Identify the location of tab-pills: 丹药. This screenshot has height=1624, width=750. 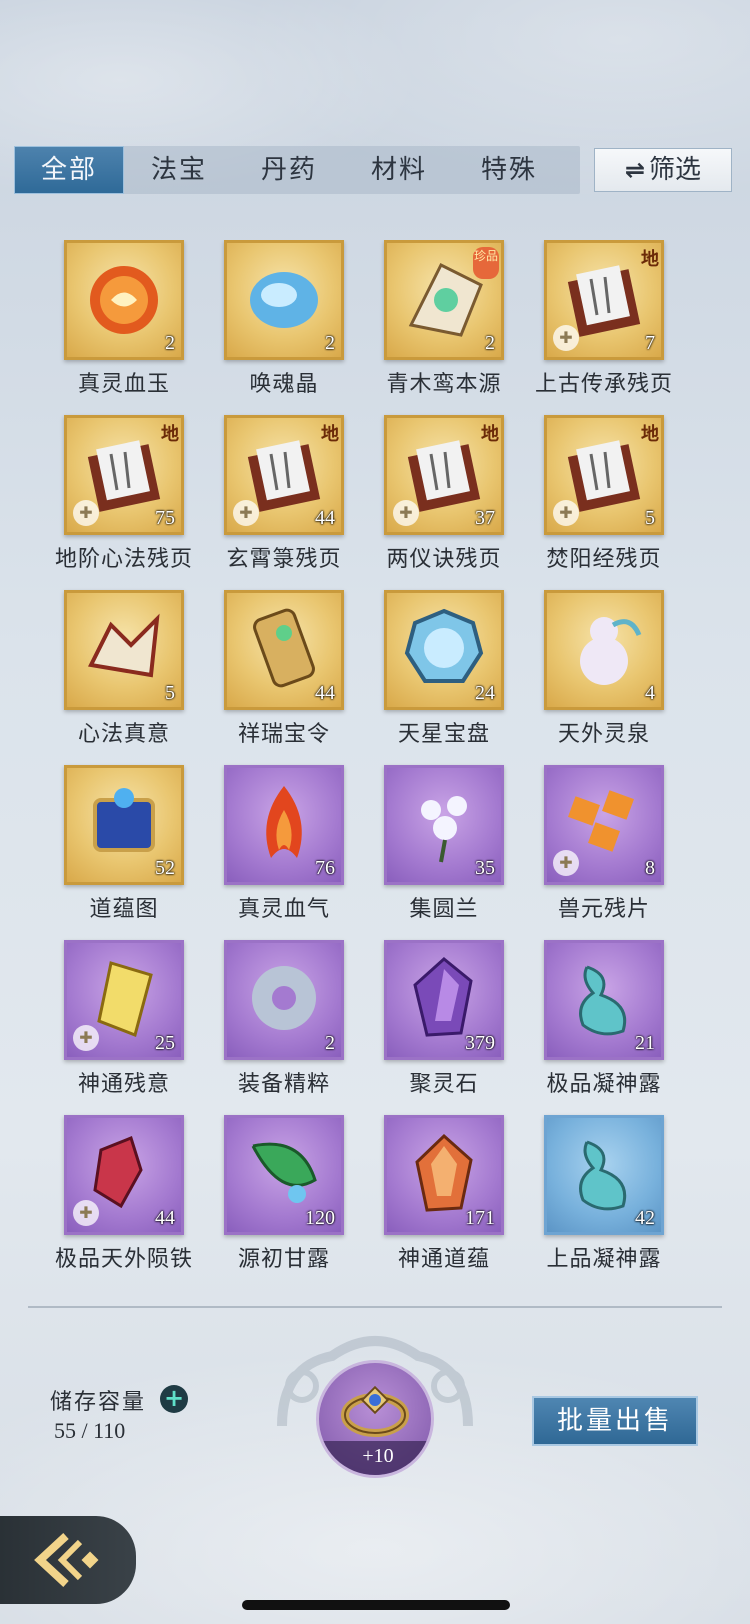
(289, 170).